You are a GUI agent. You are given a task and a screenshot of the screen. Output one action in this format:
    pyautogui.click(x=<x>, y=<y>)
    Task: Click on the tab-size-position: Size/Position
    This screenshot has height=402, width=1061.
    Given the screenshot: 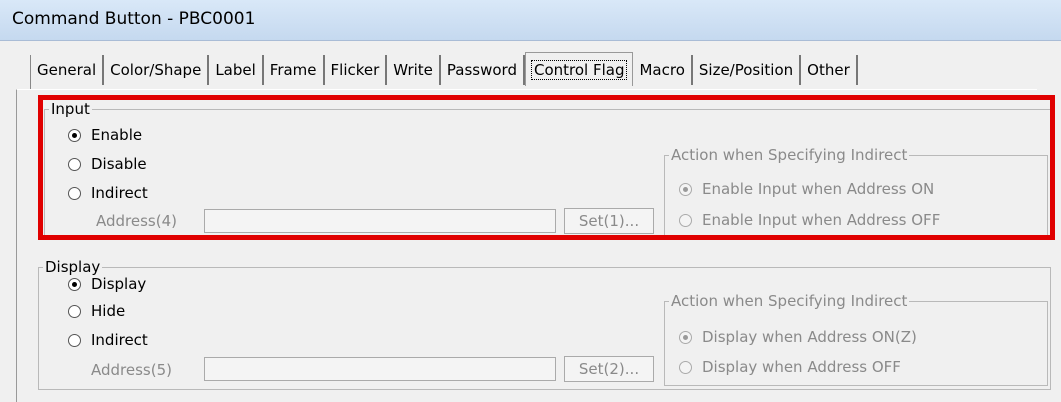 What is the action you would take?
    pyautogui.click(x=747, y=70)
    